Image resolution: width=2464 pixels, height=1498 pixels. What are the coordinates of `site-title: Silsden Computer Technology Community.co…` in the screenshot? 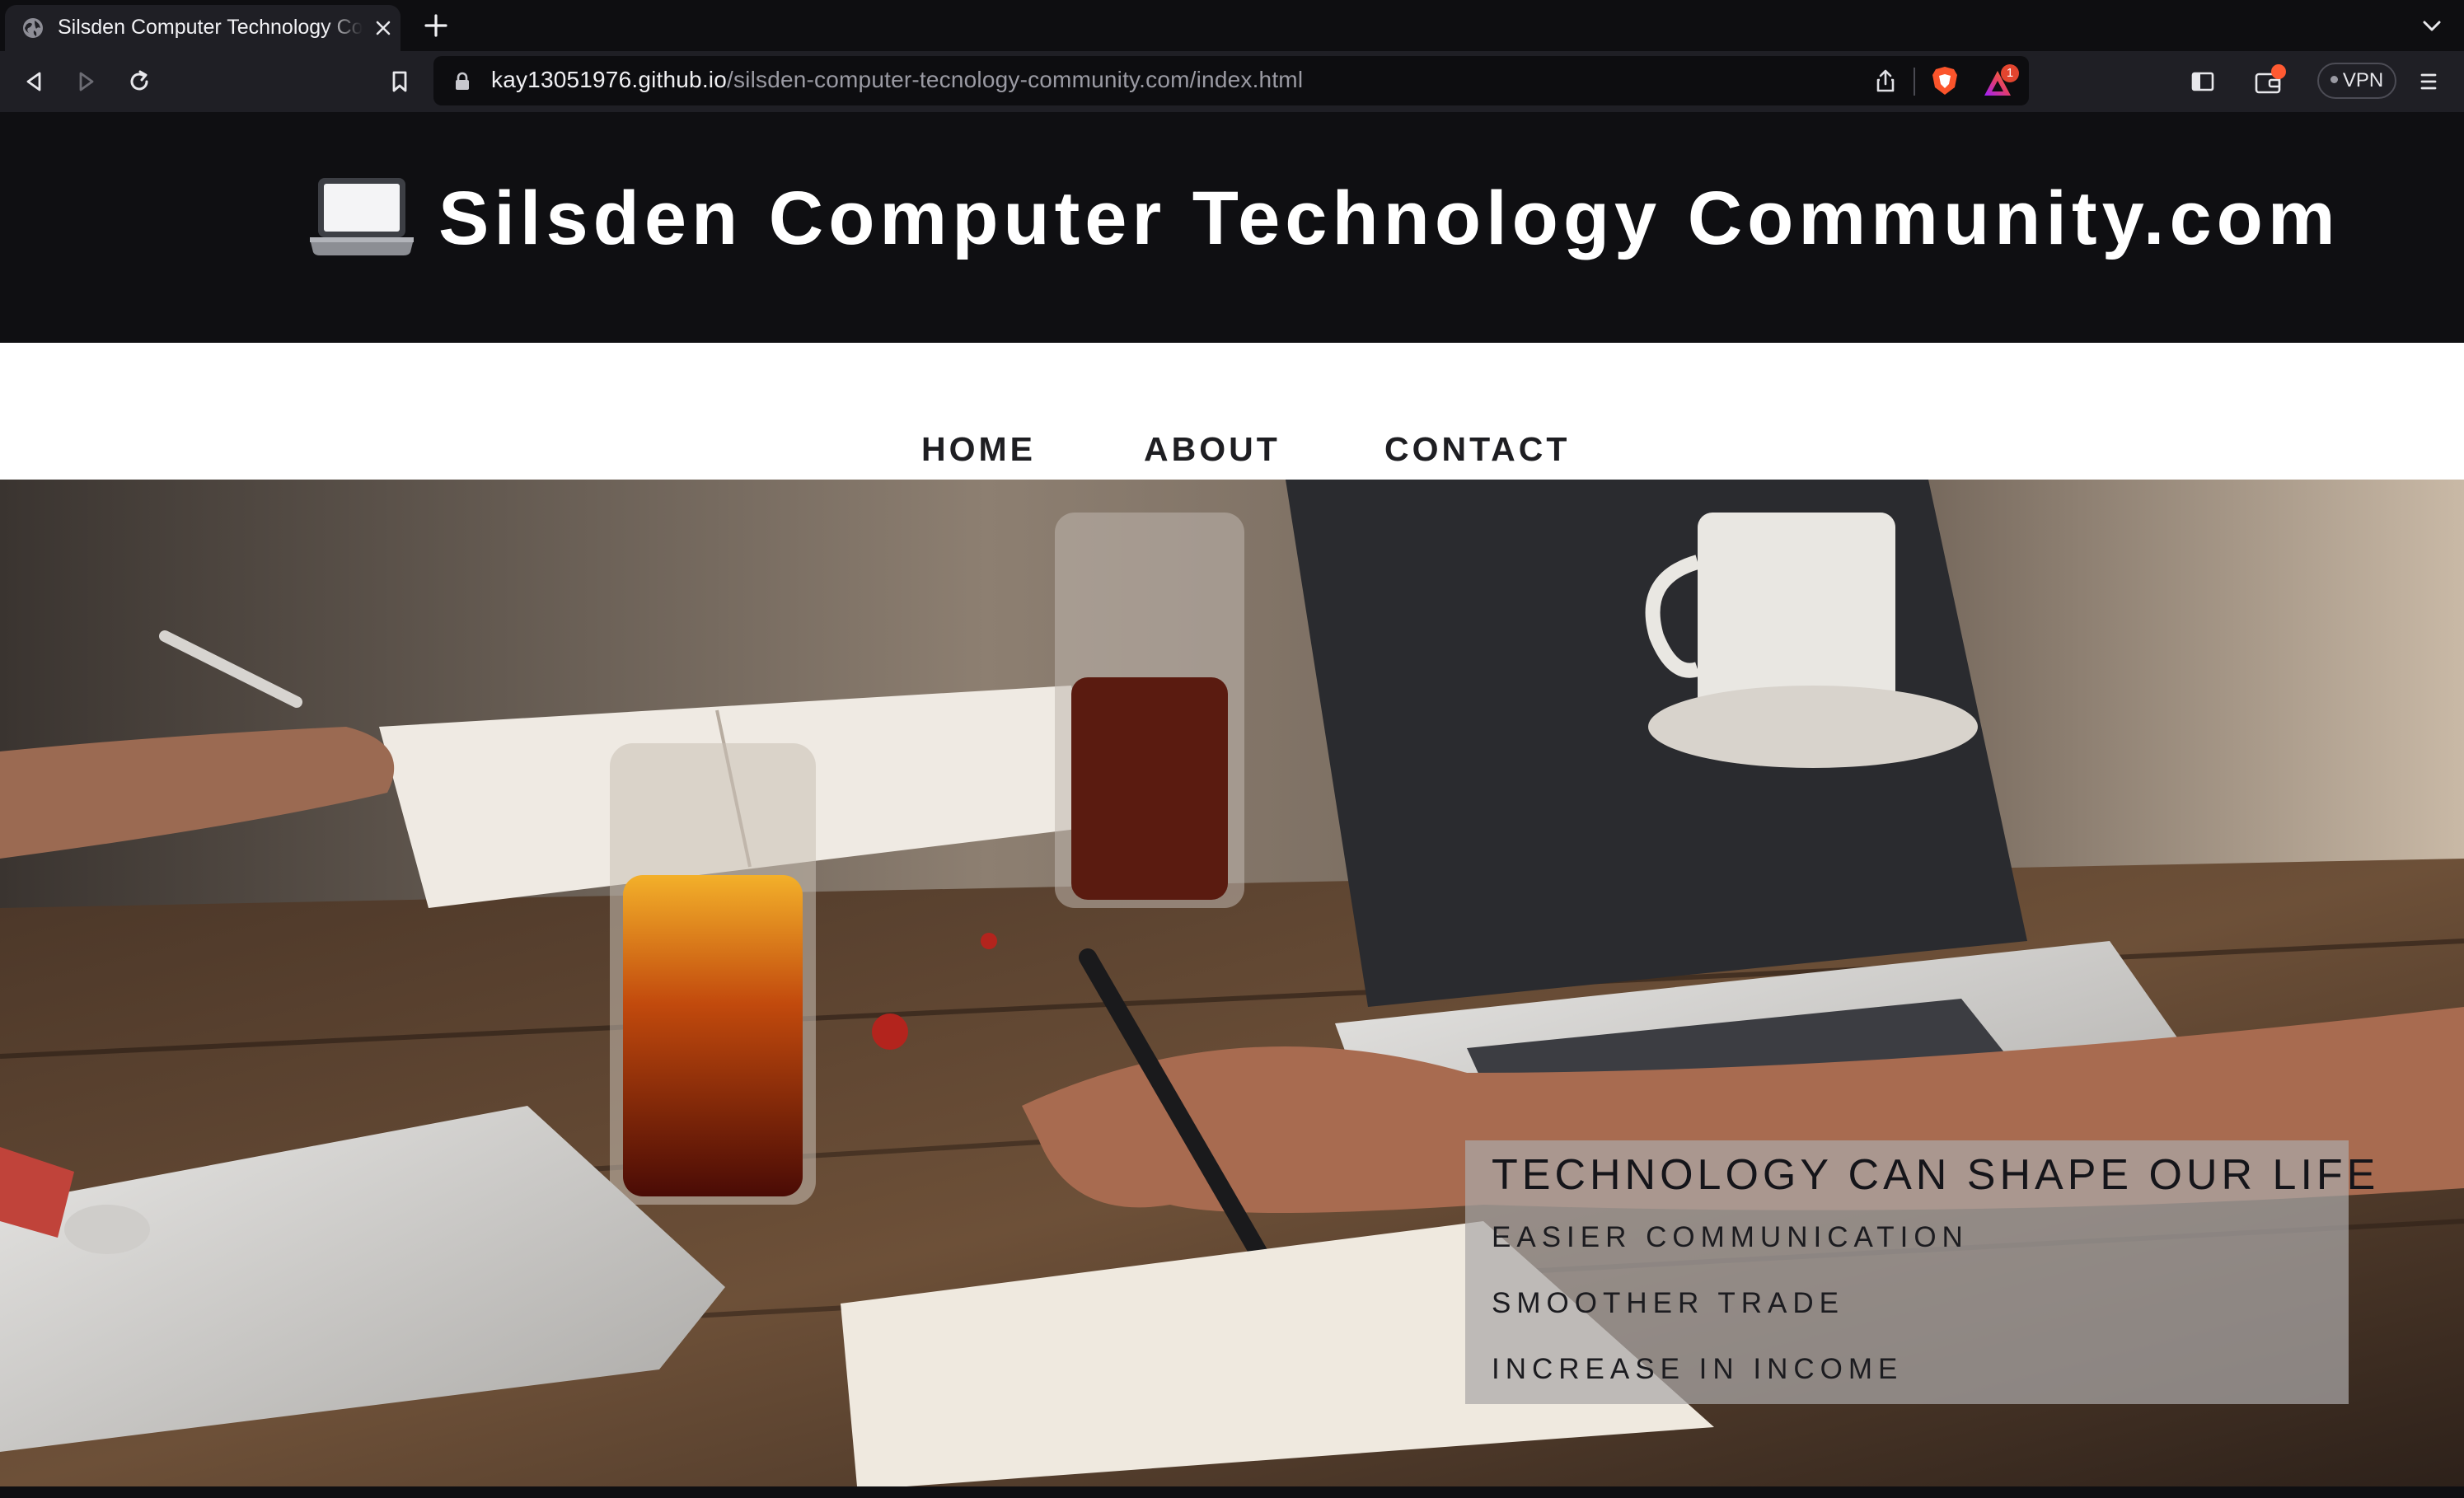 It's located at (1389, 218).